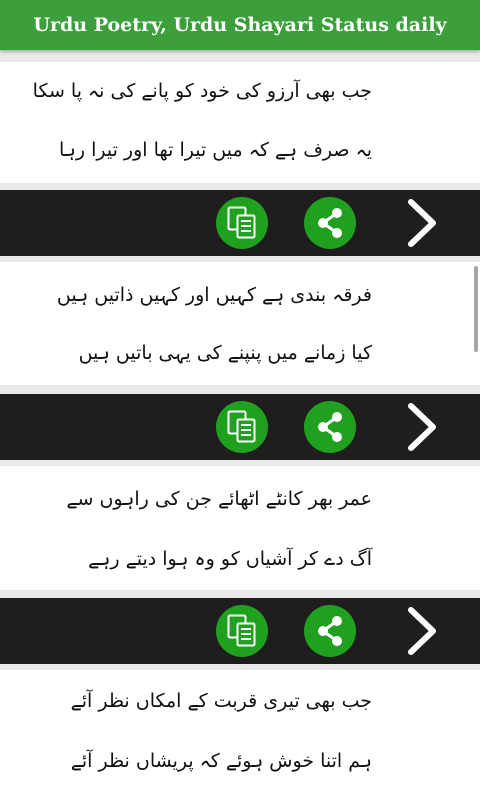  I want to click on poem-line-2: ہم اتنا خوش ہوئے کہ پریشاں نظر آئے, so click(221, 761).